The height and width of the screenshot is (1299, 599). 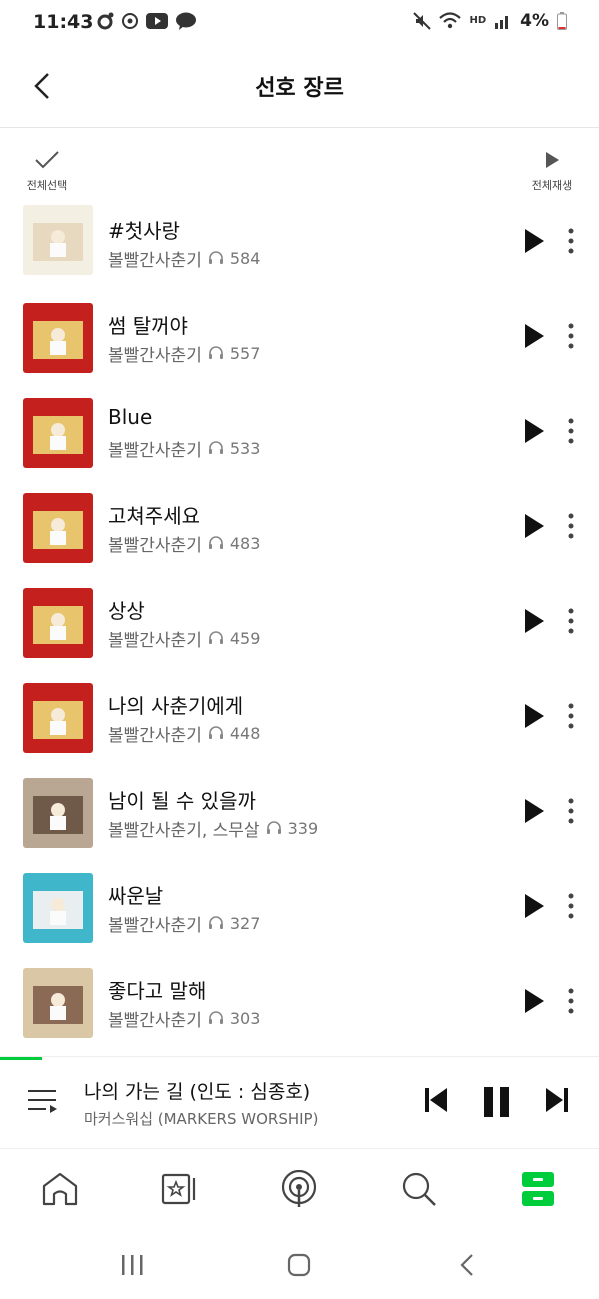 What do you see at coordinates (299, 920) in the screenshot?
I see `song-row: 싸운날볼빨간사춘기 327` at bounding box center [299, 920].